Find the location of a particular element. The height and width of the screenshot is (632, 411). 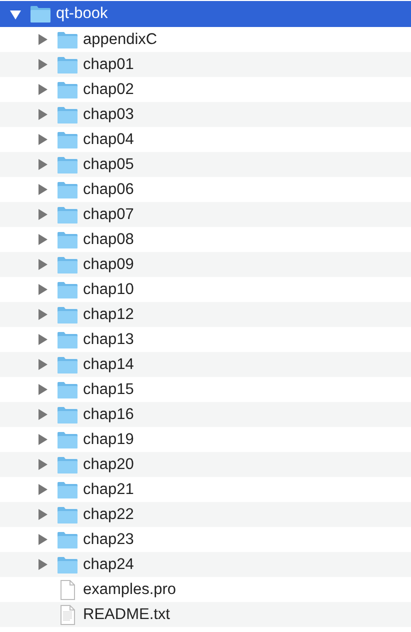

item-label: qt-book is located at coordinates (82, 14).